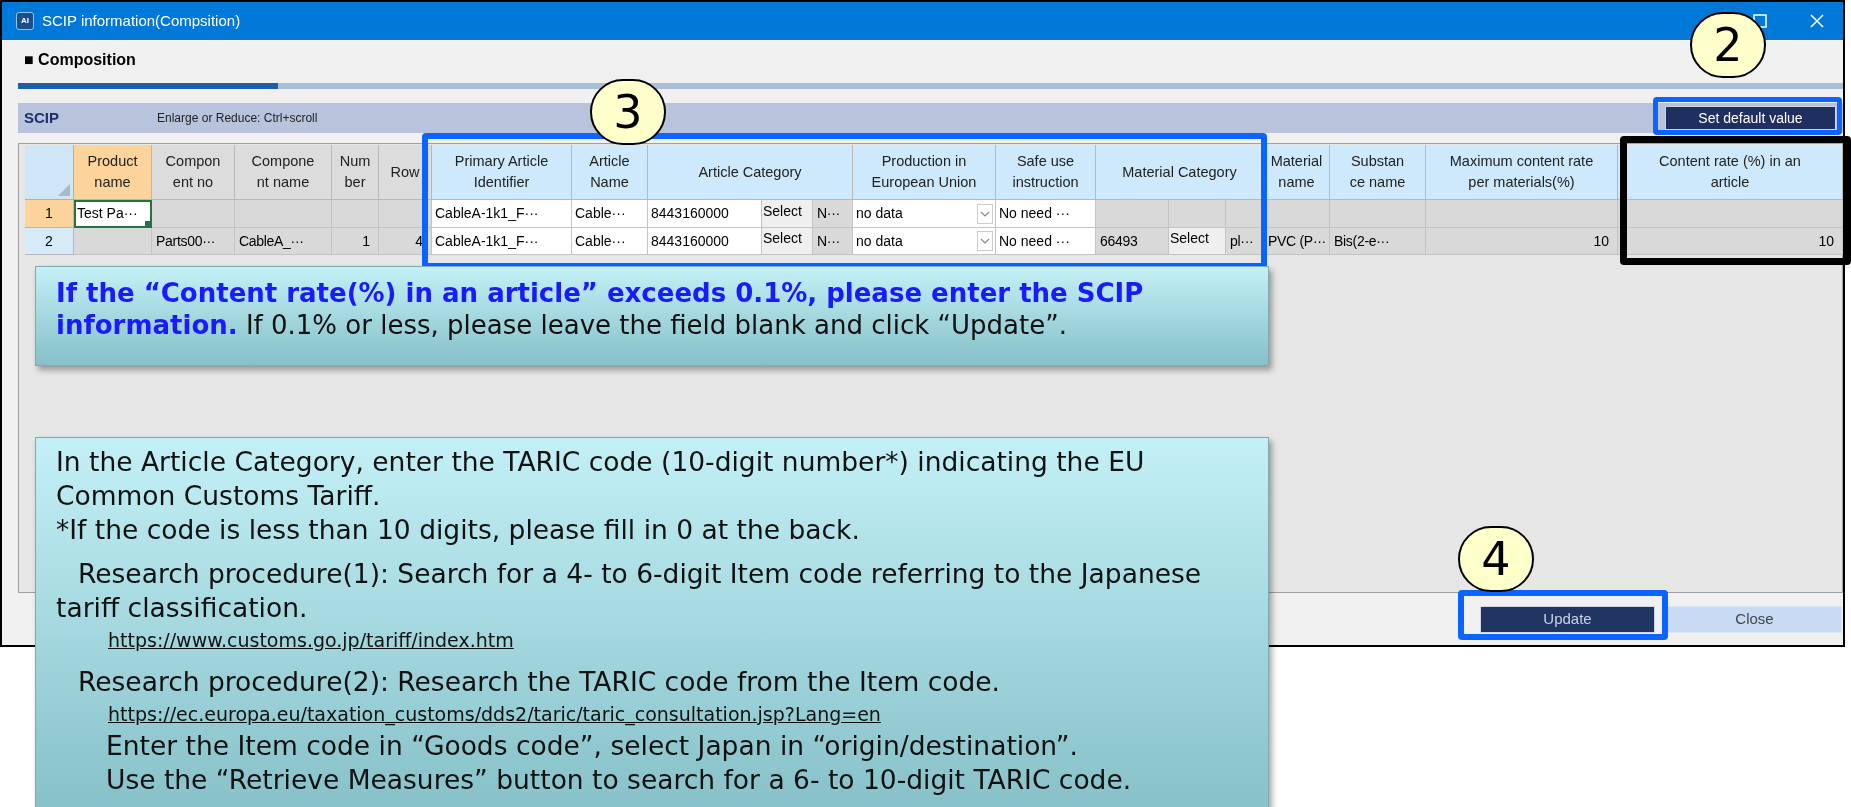 The image size is (1851, 807). Describe the element at coordinates (1297, 172) in the screenshot. I see `column-header: Material name` at that location.